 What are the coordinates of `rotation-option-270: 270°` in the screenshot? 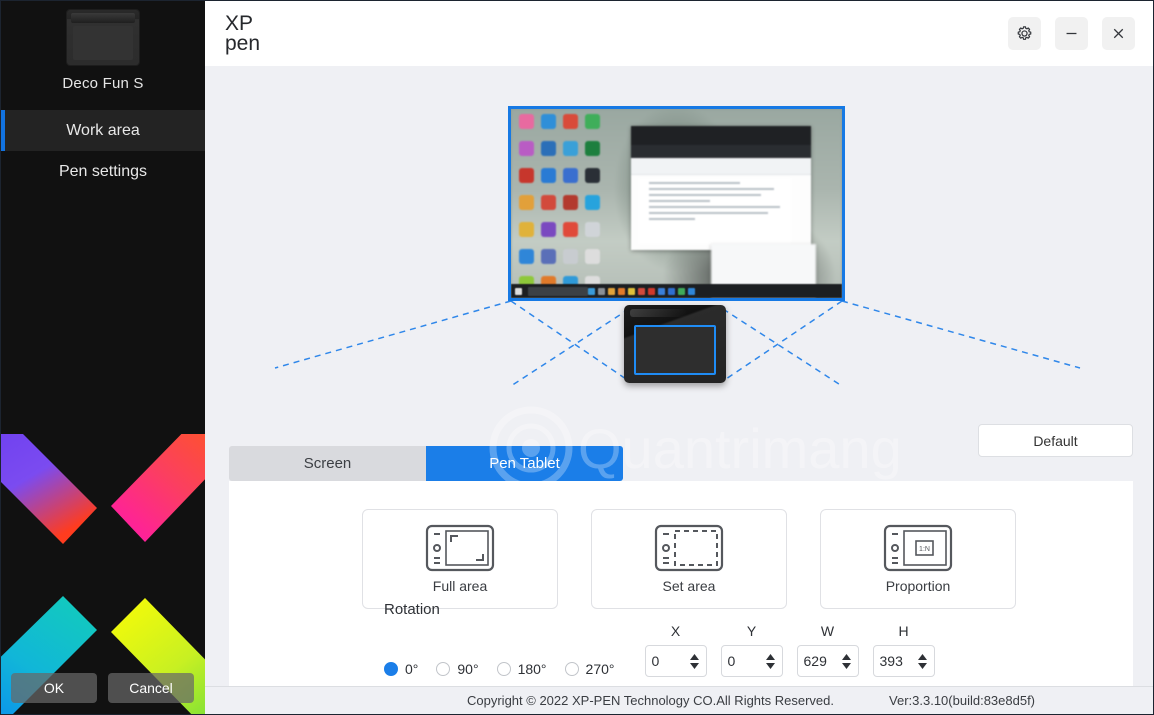 It's located at (598, 669).